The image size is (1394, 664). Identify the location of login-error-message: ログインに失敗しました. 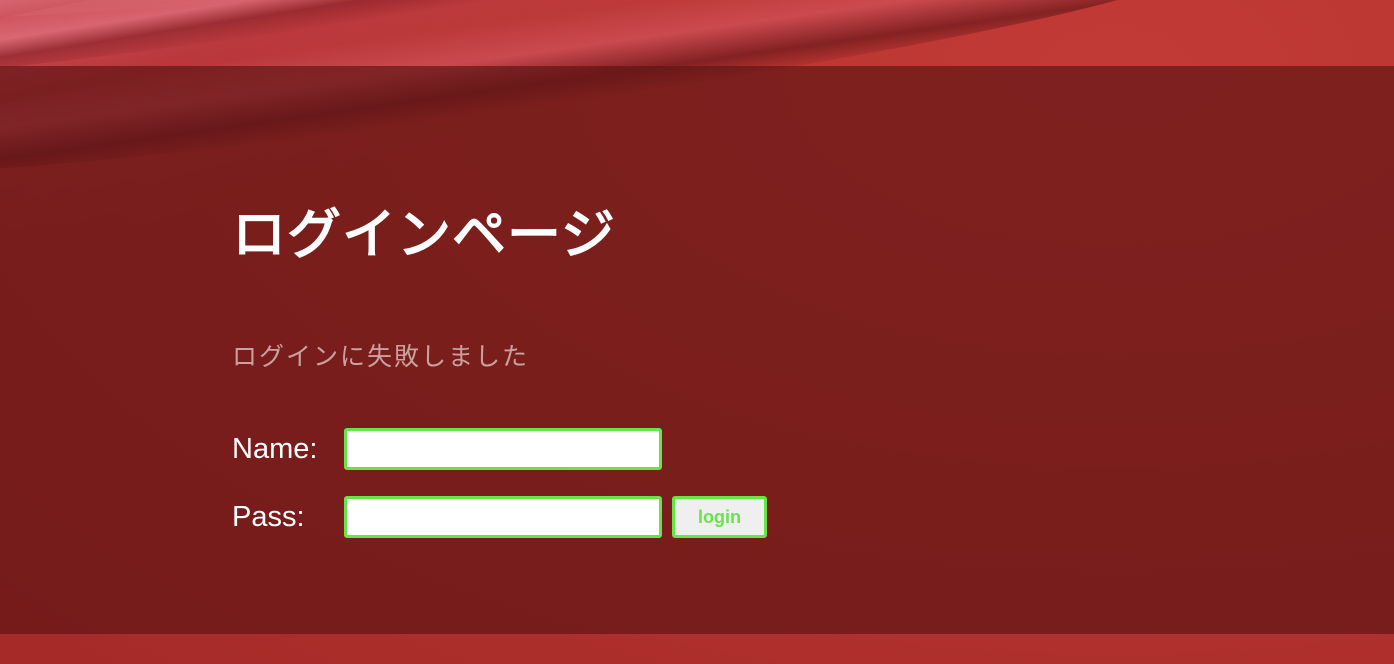
(381, 356).